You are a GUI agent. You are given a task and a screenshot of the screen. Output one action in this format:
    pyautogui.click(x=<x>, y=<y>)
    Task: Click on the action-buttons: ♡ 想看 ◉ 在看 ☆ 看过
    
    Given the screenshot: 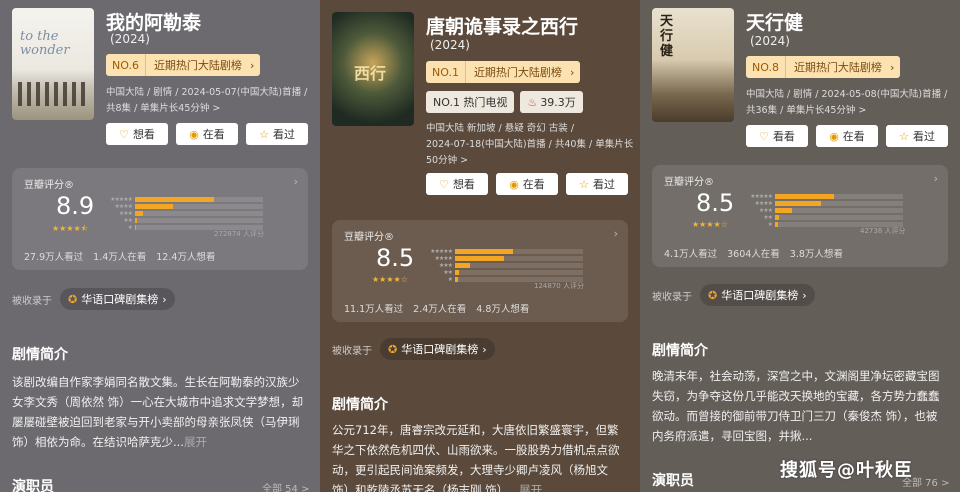 What is the action you would take?
    pyautogui.click(x=207, y=134)
    